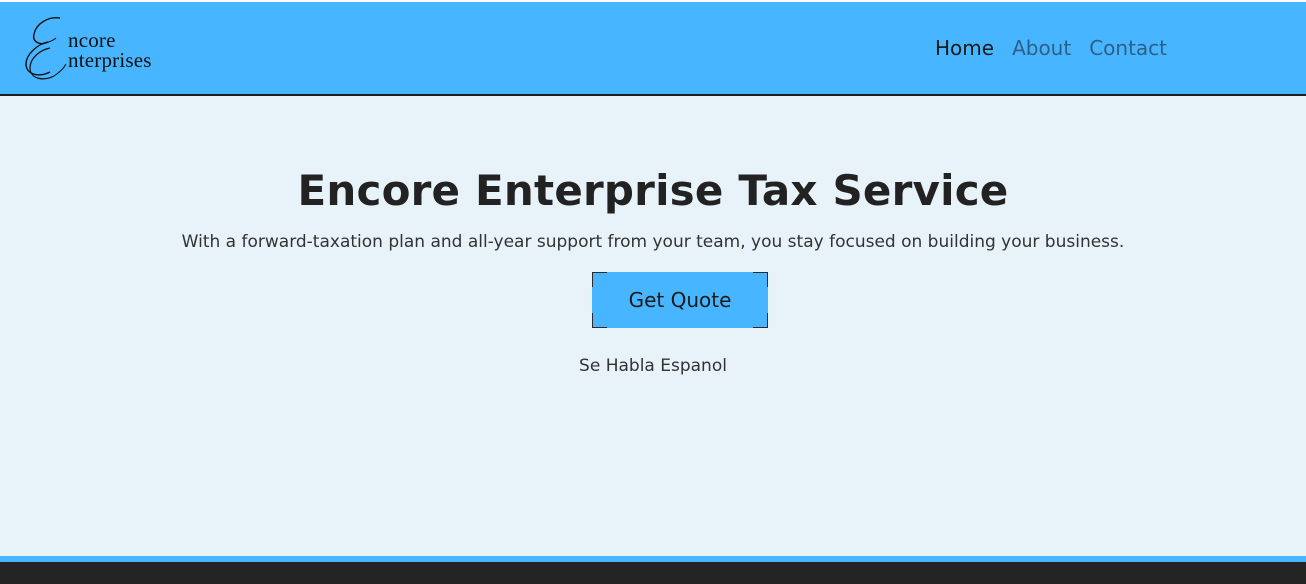  What do you see at coordinates (1041, 48) in the screenshot?
I see `nav-about-link: About` at bounding box center [1041, 48].